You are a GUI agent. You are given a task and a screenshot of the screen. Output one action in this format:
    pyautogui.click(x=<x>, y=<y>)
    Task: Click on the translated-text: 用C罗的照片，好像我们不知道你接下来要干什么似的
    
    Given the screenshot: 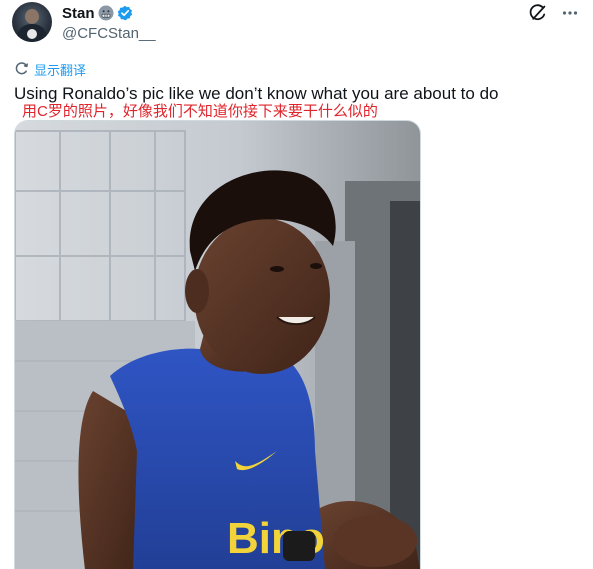 What is the action you would take?
    pyautogui.click(x=200, y=111)
    